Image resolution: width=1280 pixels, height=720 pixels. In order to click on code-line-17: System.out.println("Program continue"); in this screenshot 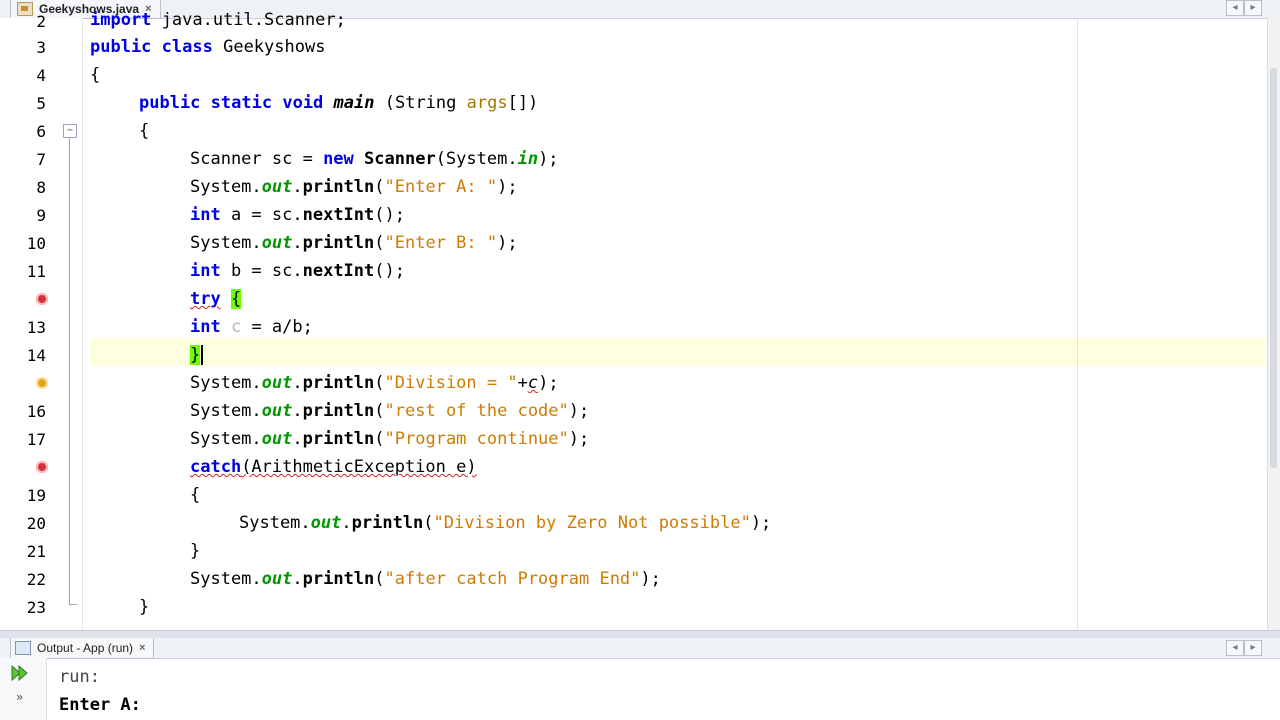, I will do `click(390, 439)`.